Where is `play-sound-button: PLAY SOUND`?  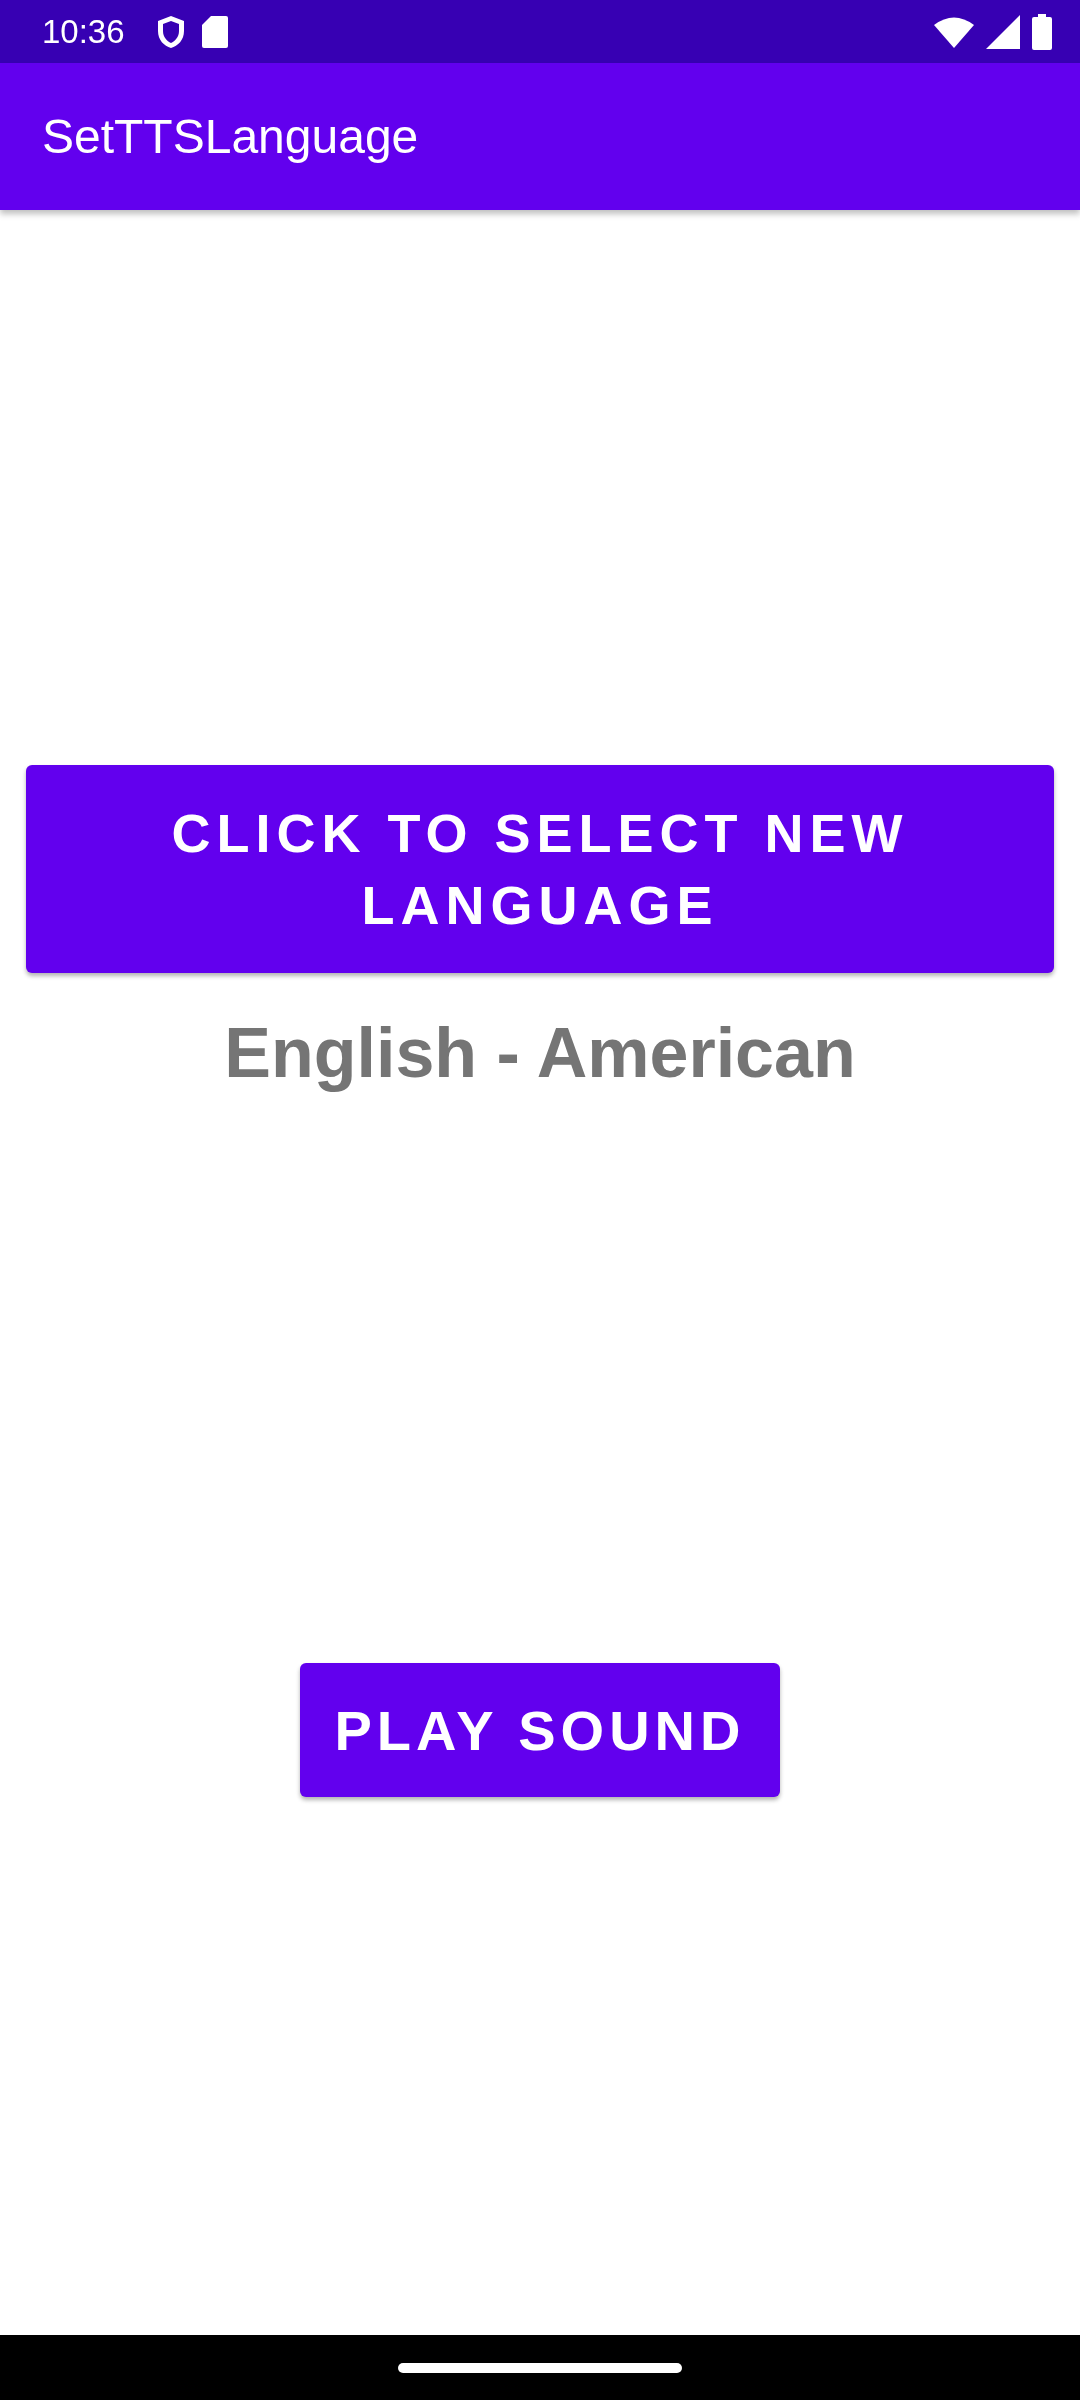 play-sound-button: PLAY SOUND is located at coordinates (540, 1730).